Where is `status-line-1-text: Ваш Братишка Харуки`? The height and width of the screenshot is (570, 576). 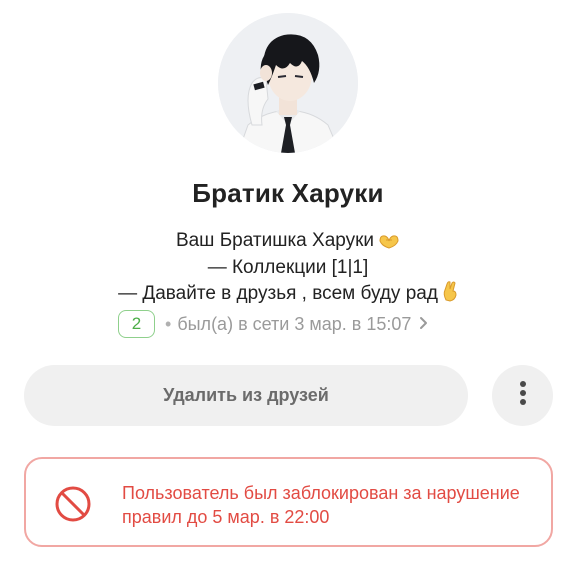
status-line-1-text: Ваш Братишка Харуки is located at coordinates (275, 240).